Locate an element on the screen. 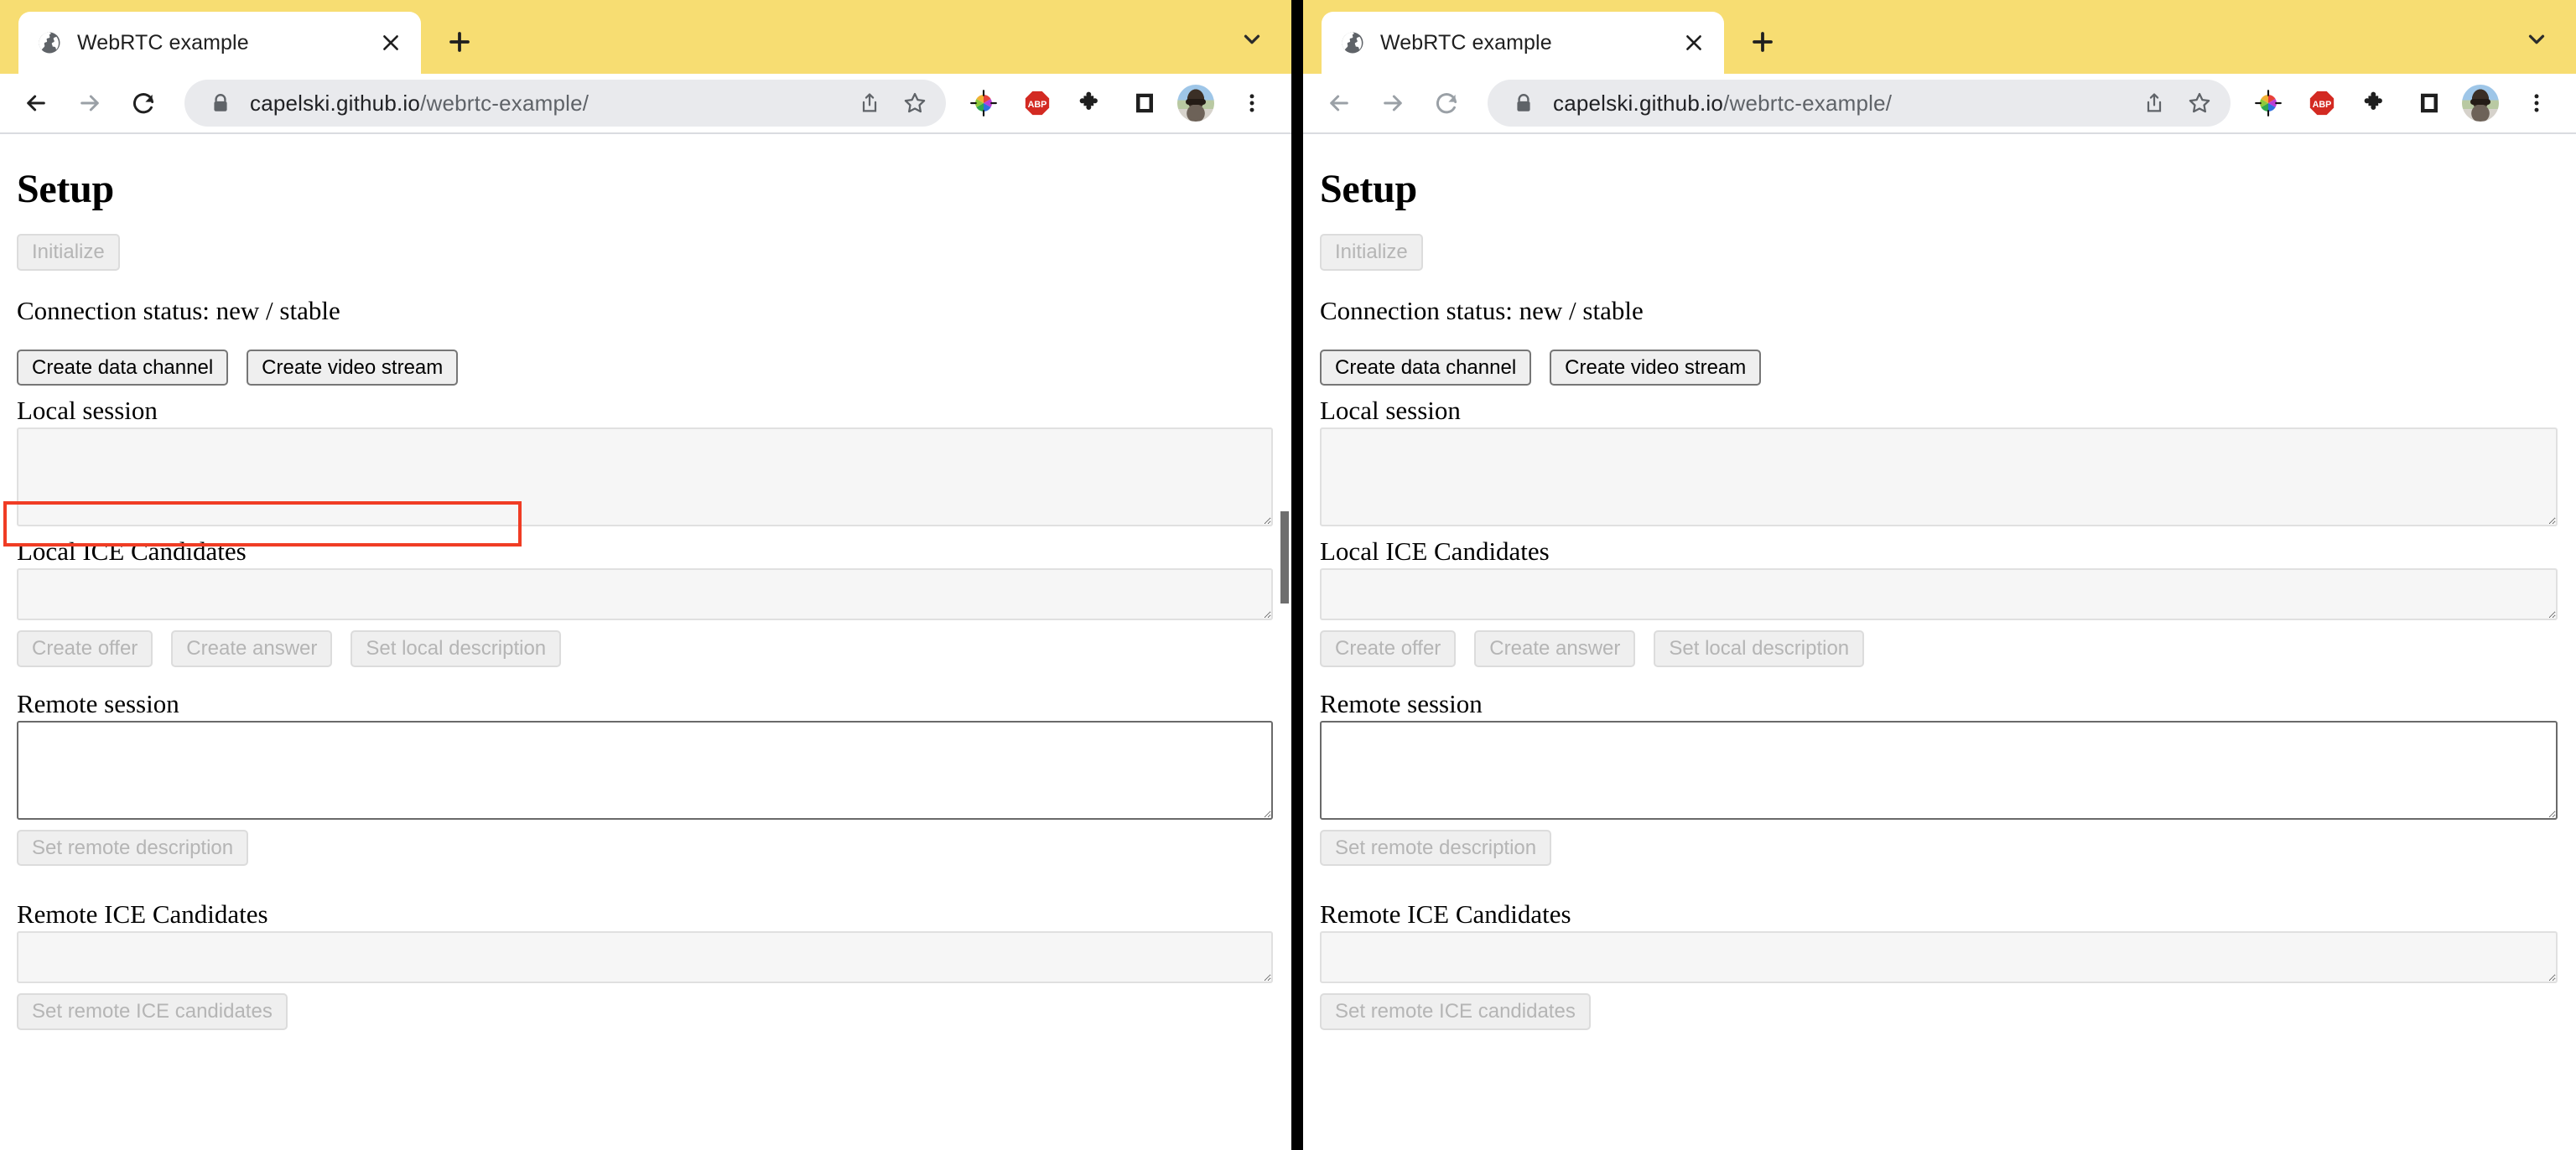 The width and height of the screenshot is (2576, 1150). omnibox-actions-left is located at coordinates (892, 103).